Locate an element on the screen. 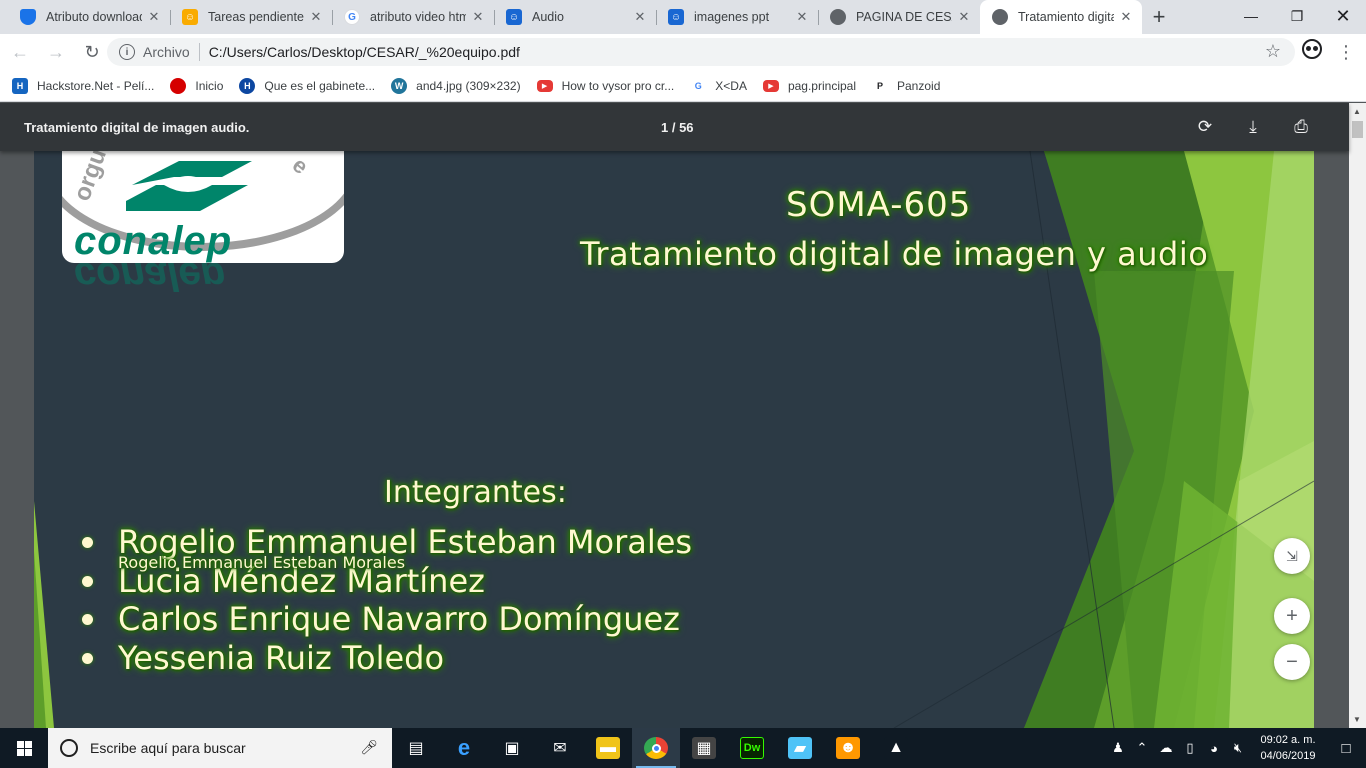 Image resolution: width=1366 pixels, height=768 pixels. onedrive-icon: ☁ is located at coordinates (1166, 748).